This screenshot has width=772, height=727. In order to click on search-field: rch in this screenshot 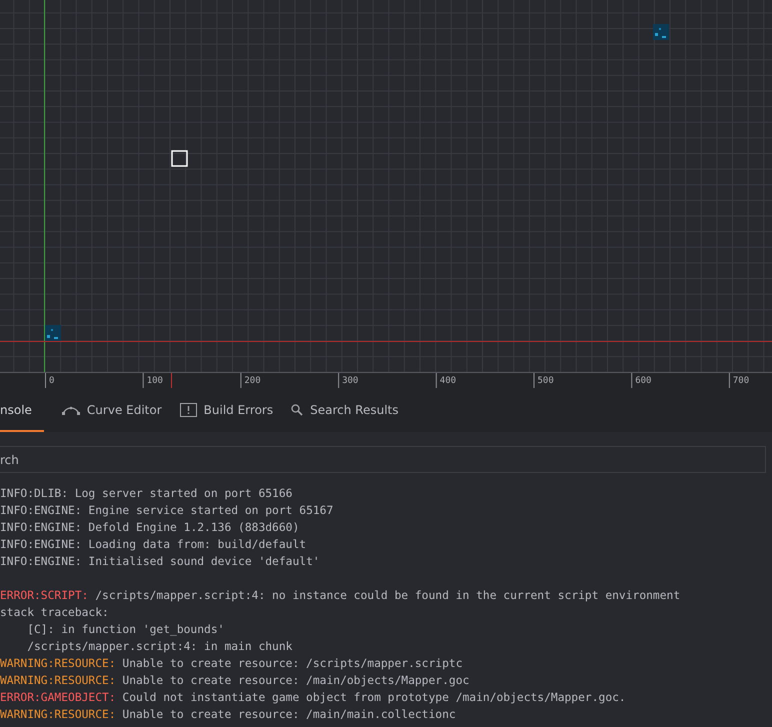, I will do `click(383, 459)`.